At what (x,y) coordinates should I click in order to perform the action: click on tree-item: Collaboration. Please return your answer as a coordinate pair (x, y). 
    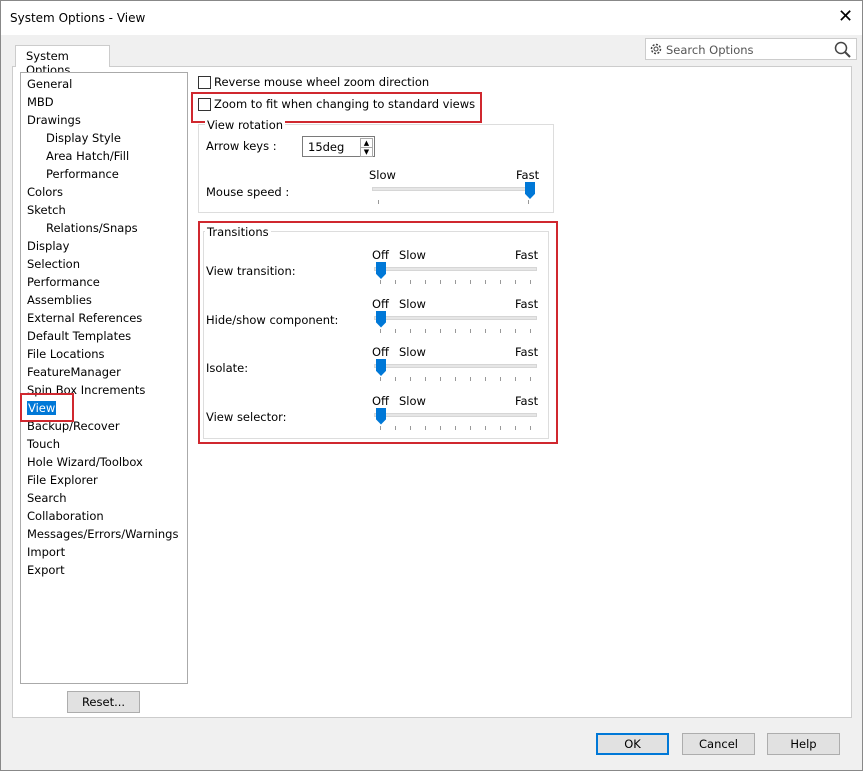
    Looking at the image, I should click on (65, 516).